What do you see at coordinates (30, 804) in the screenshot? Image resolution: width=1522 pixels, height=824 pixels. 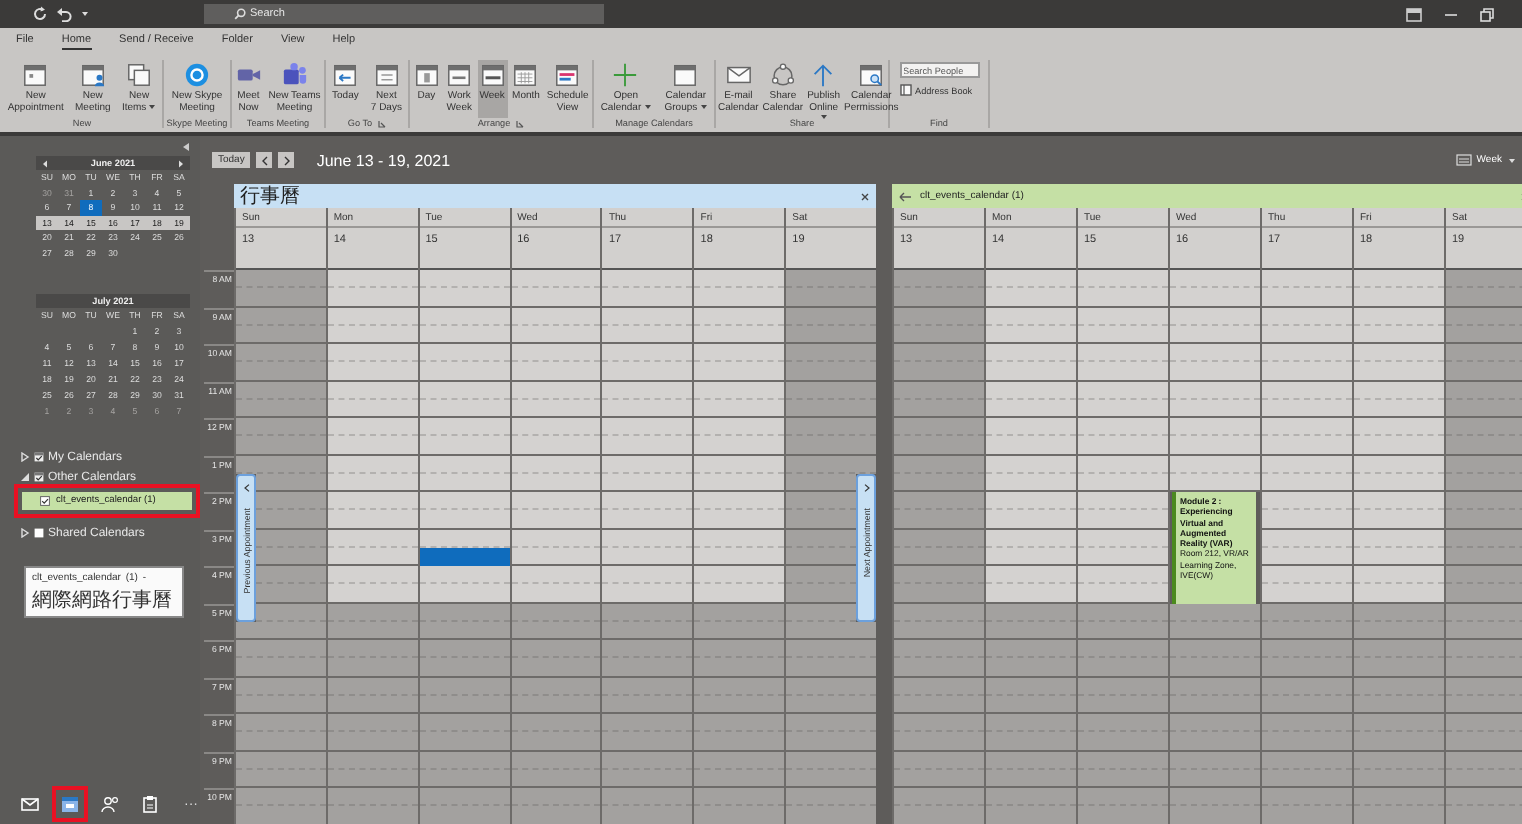 I see `mail-icon` at bounding box center [30, 804].